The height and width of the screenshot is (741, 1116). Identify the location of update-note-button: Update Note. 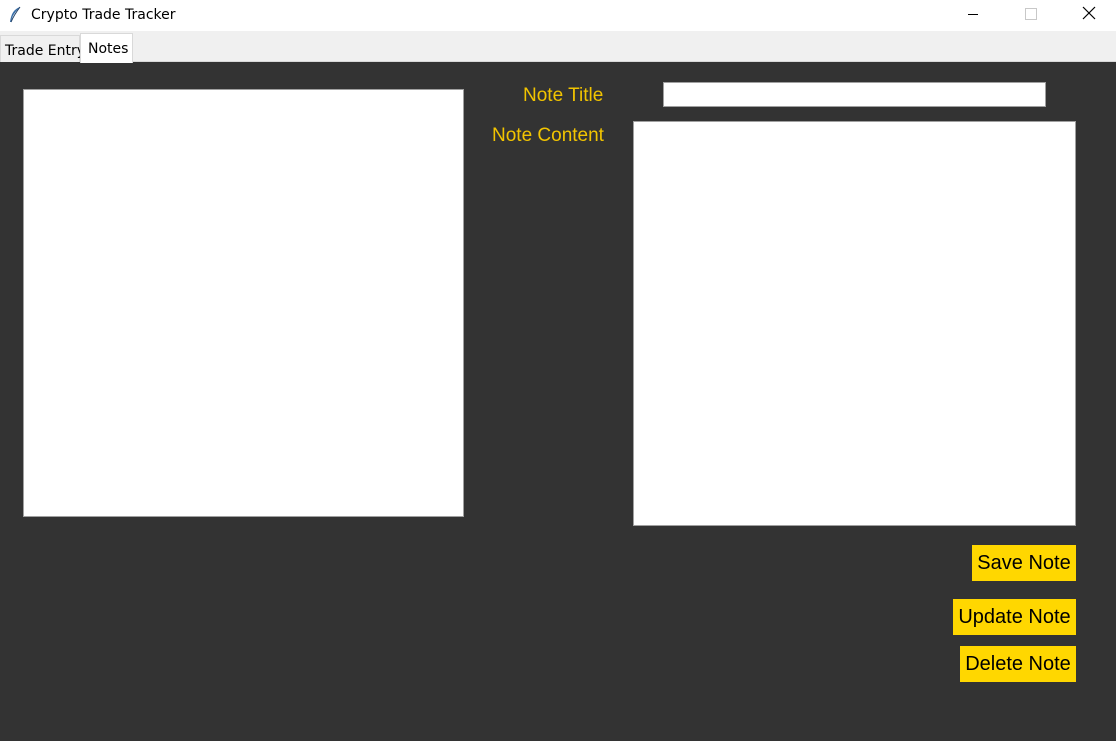
(1014, 617).